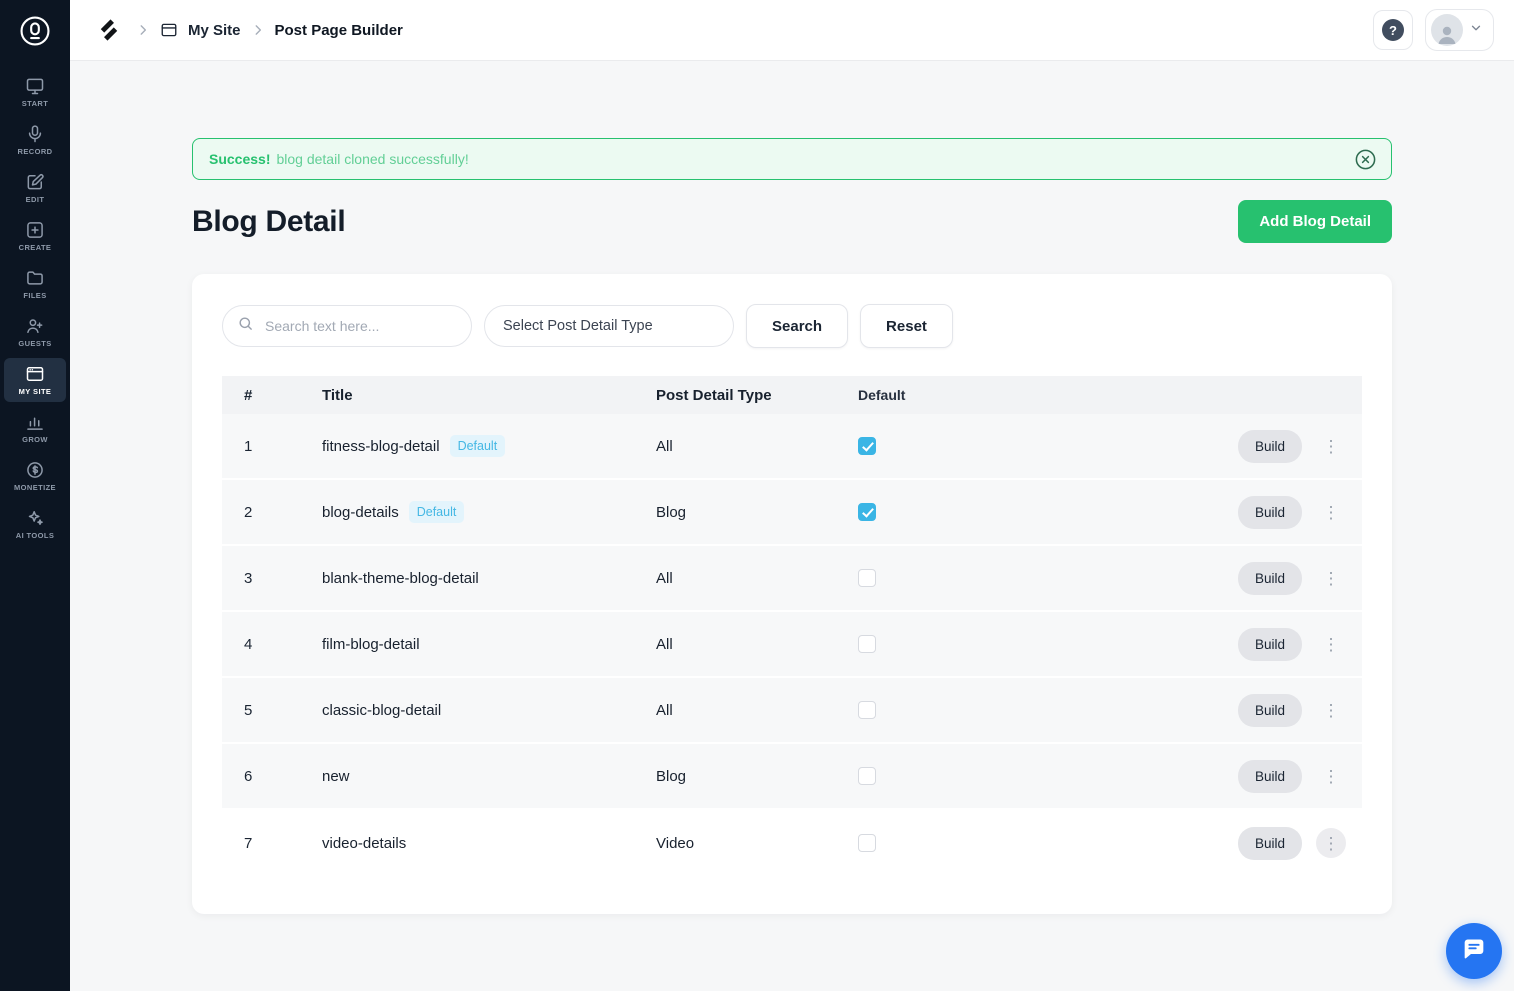 Image resolution: width=1514 pixels, height=991 pixels. Describe the element at coordinates (477, 446) in the screenshot. I see `default-badge: Default` at that location.